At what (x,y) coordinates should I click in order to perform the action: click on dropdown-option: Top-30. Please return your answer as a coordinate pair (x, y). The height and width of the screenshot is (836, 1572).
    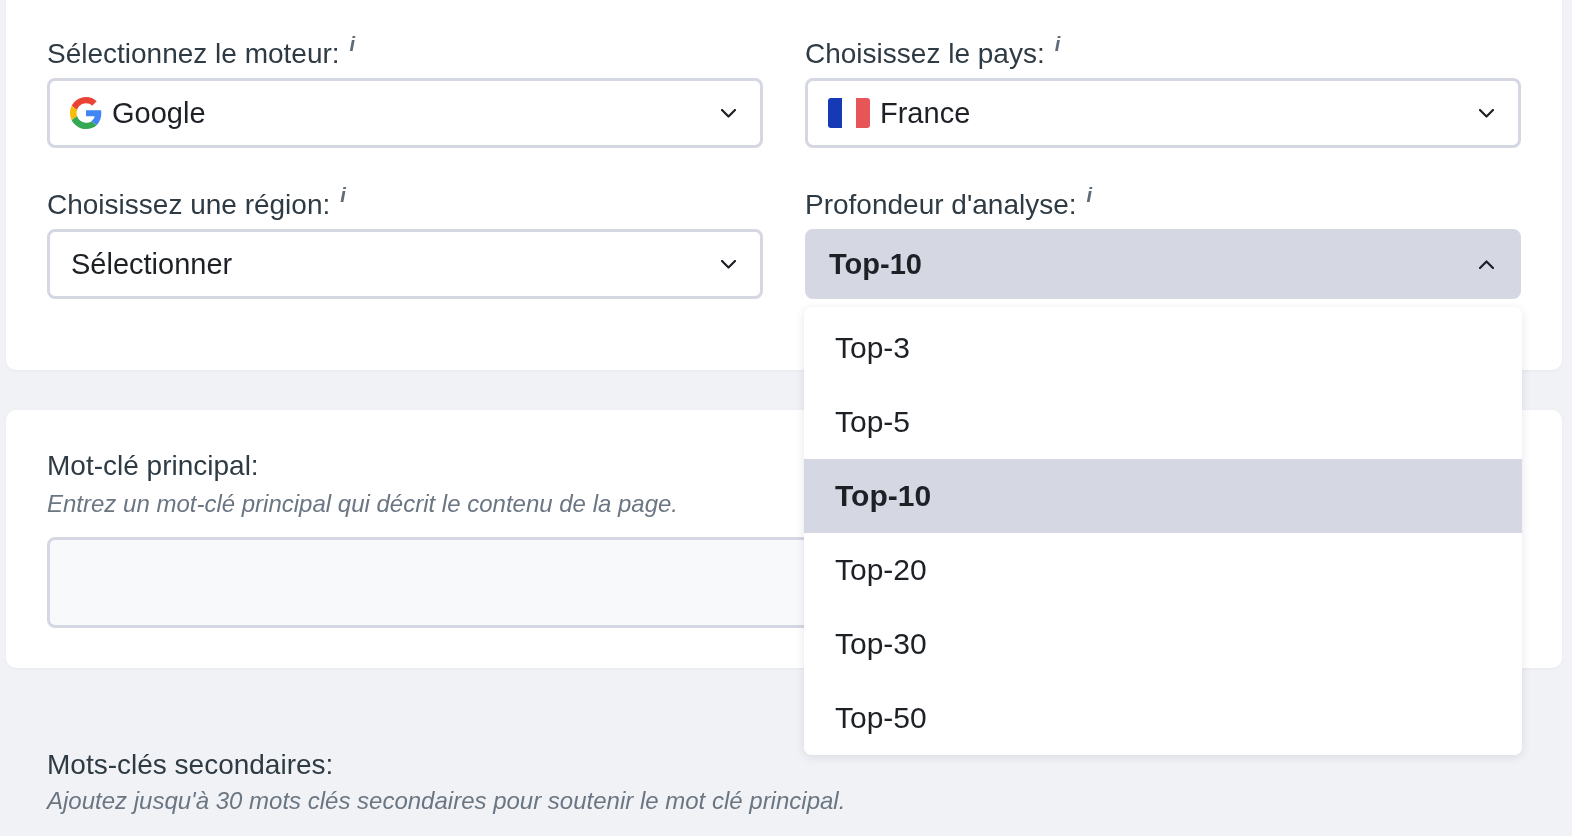
    Looking at the image, I should click on (1163, 644).